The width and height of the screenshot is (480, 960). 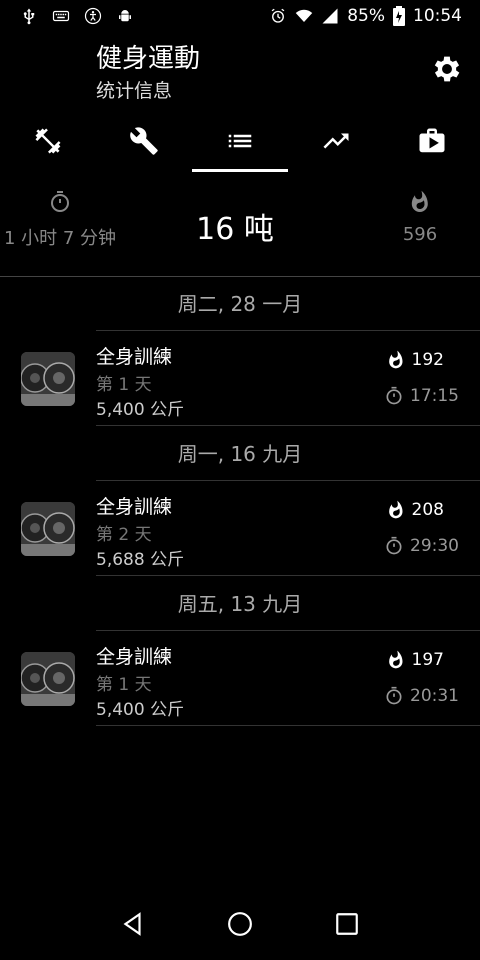 What do you see at coordinates (366, 16) in the screenshot?
I see `battery-percent: 85%` at bounding box center [366, 16].